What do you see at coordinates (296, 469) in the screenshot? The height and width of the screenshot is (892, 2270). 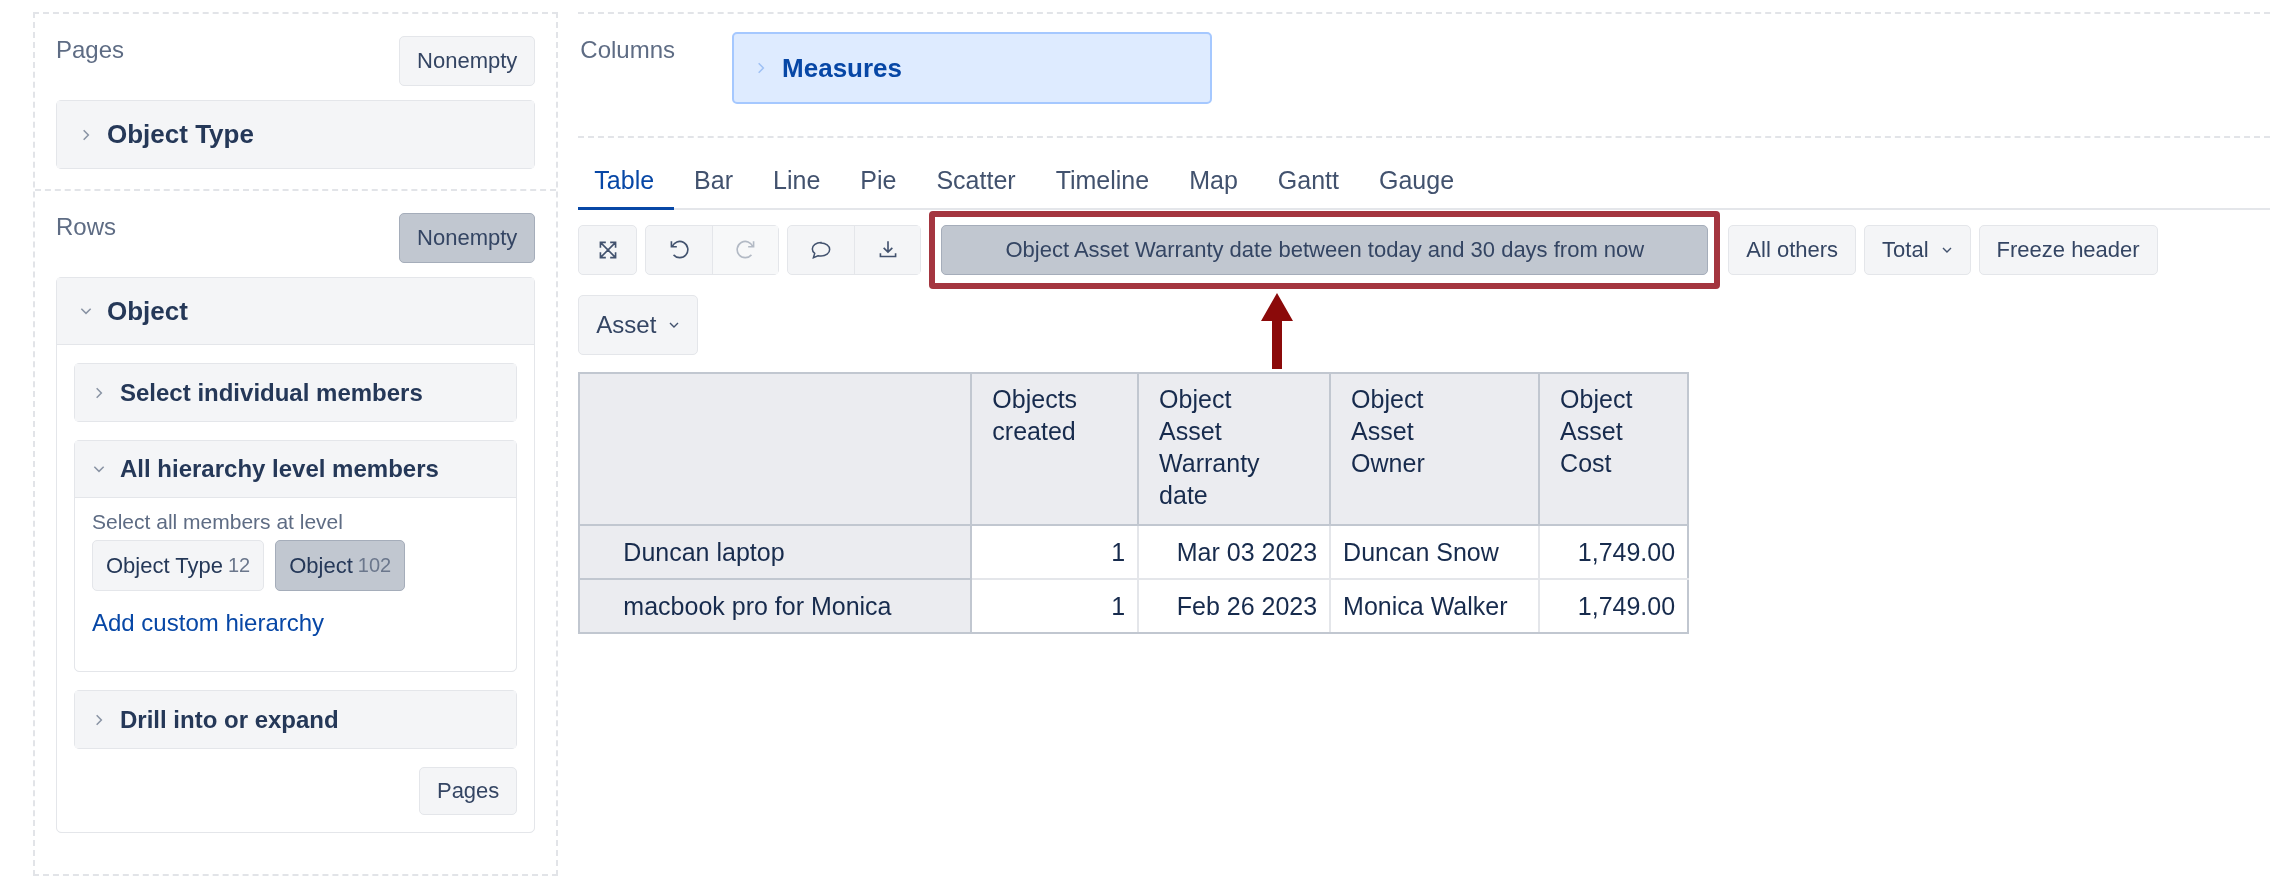 I see `accordion-header: All hierarchy level members` at bounding box center [296, 469].